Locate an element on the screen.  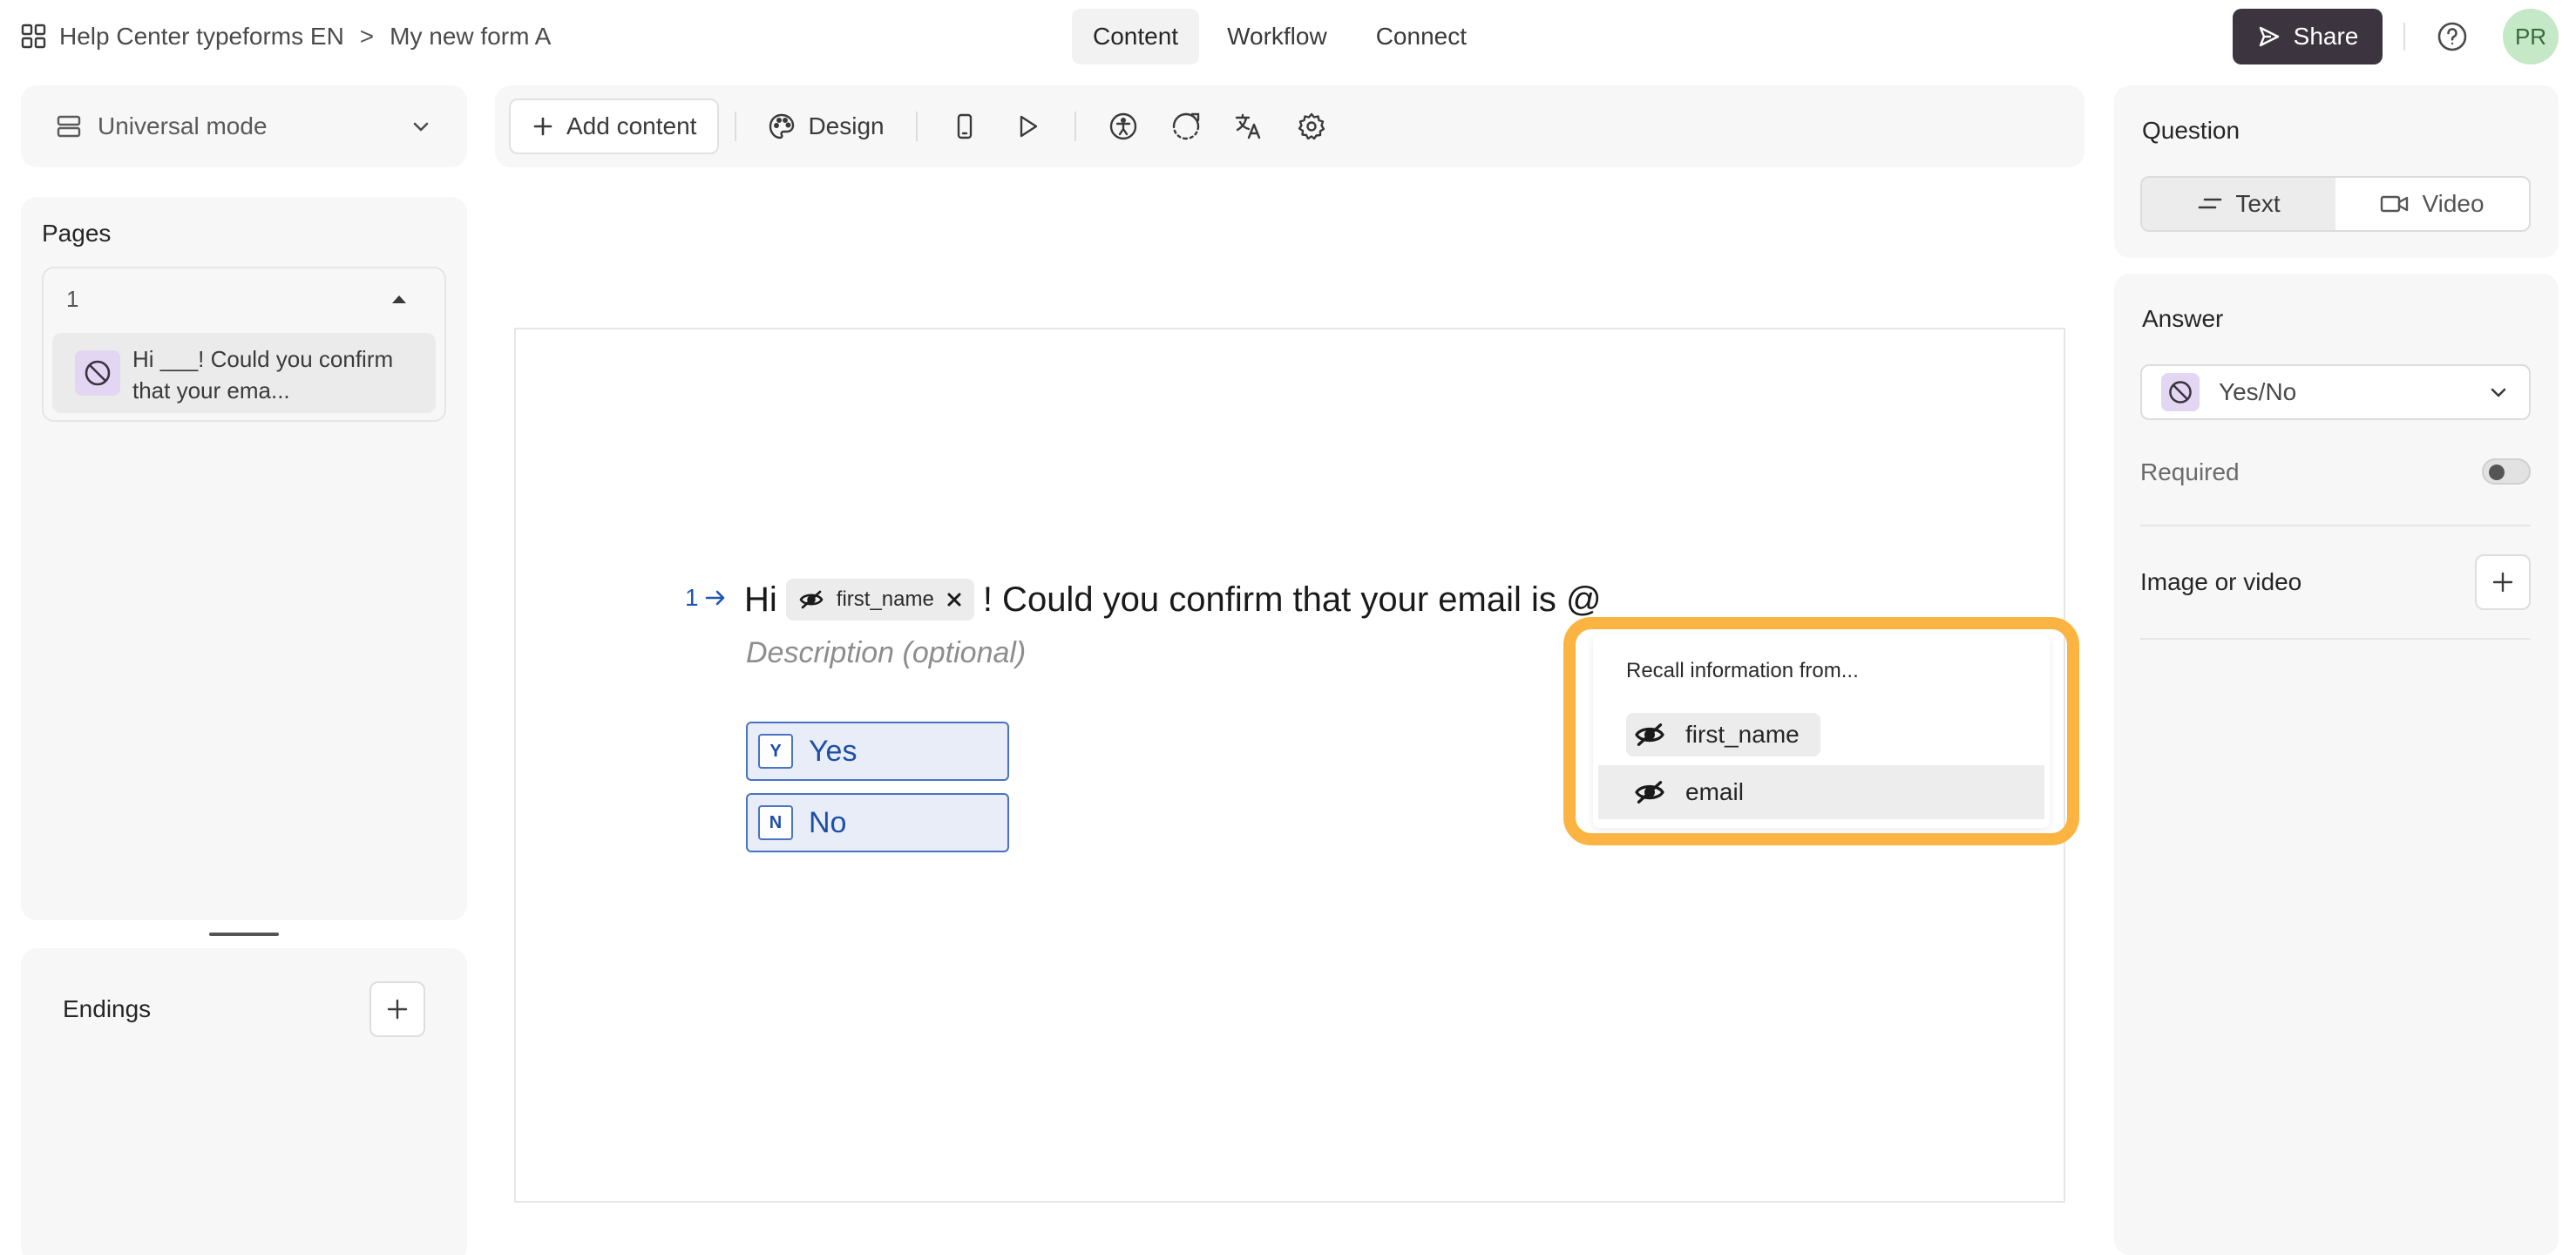
question-settings-panel is located at coordinates (2337, 171).